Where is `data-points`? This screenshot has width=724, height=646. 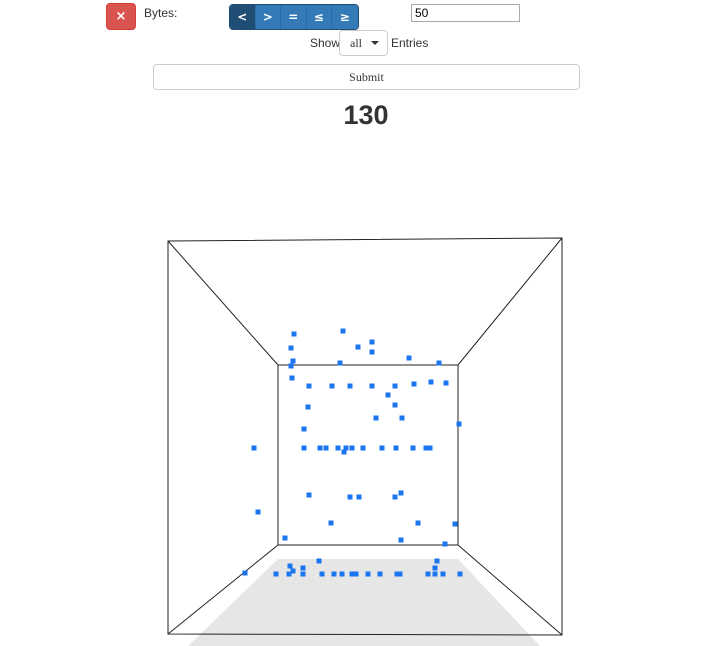 data-points is located at coordinates (352, 452).